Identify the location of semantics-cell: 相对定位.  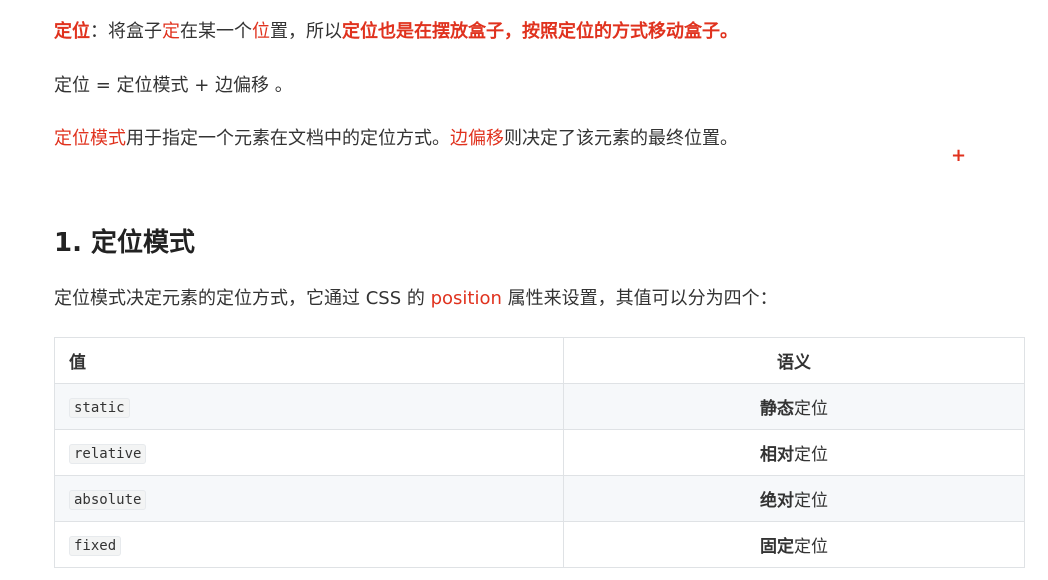
(794, 452).